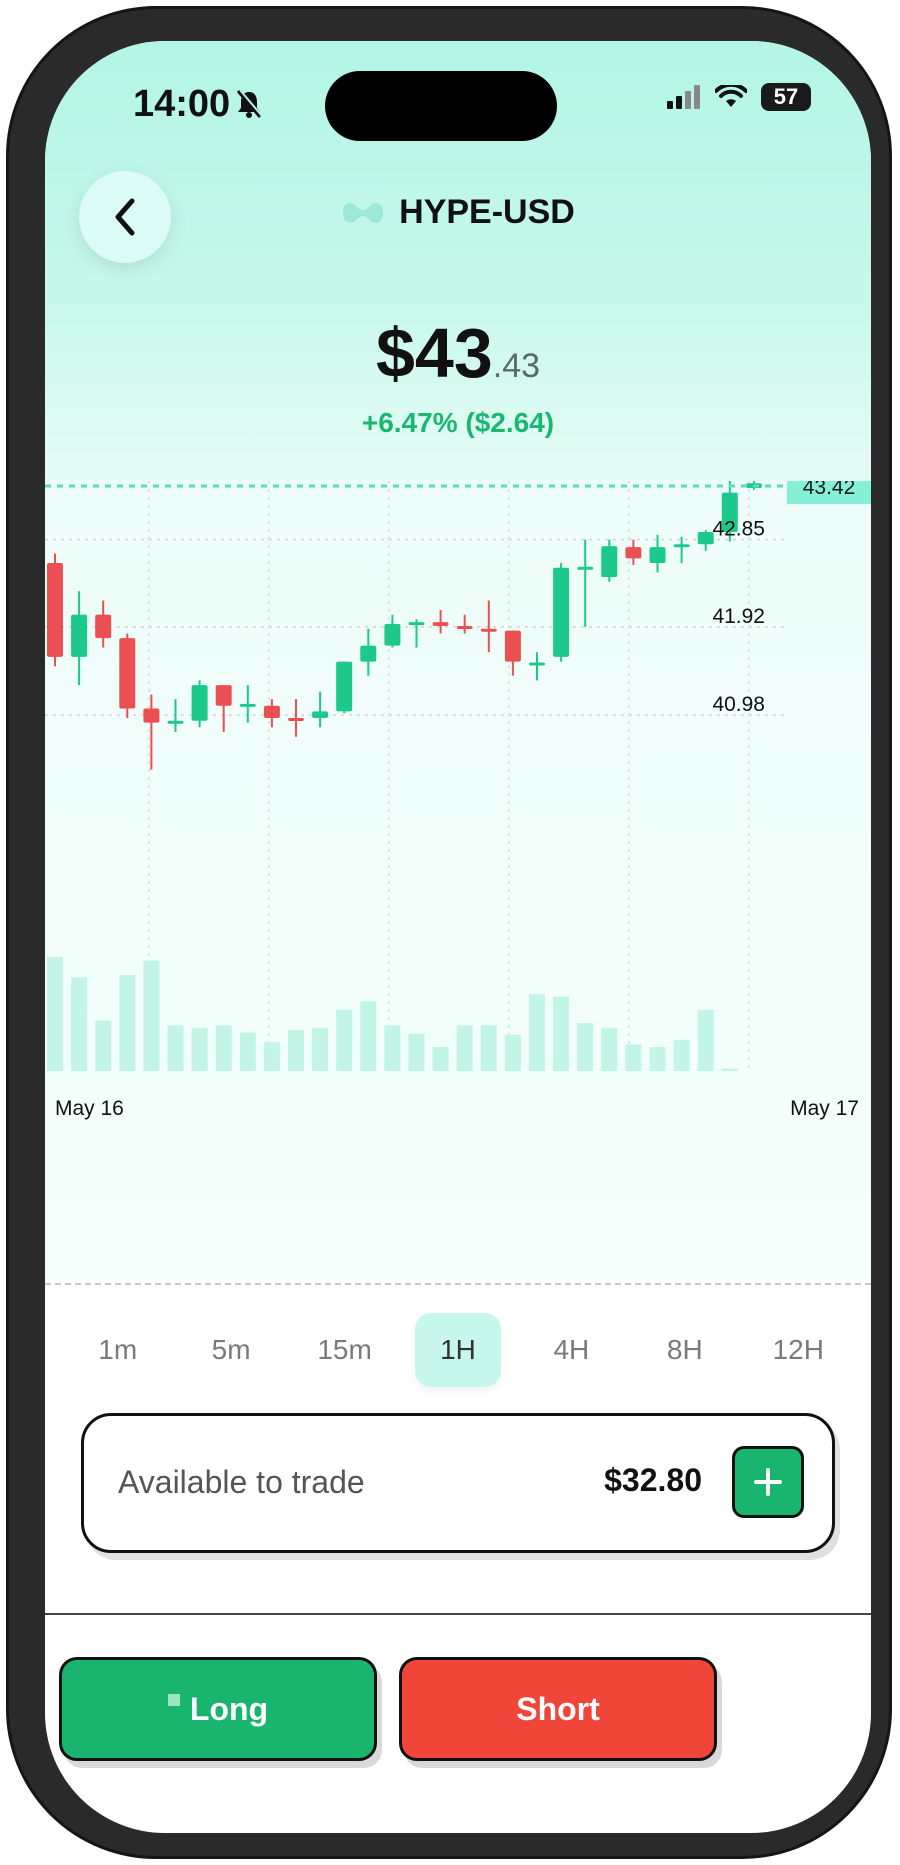  Describe the element at coordinates (404, 625) in the screenshot. I see `candles` at that location.